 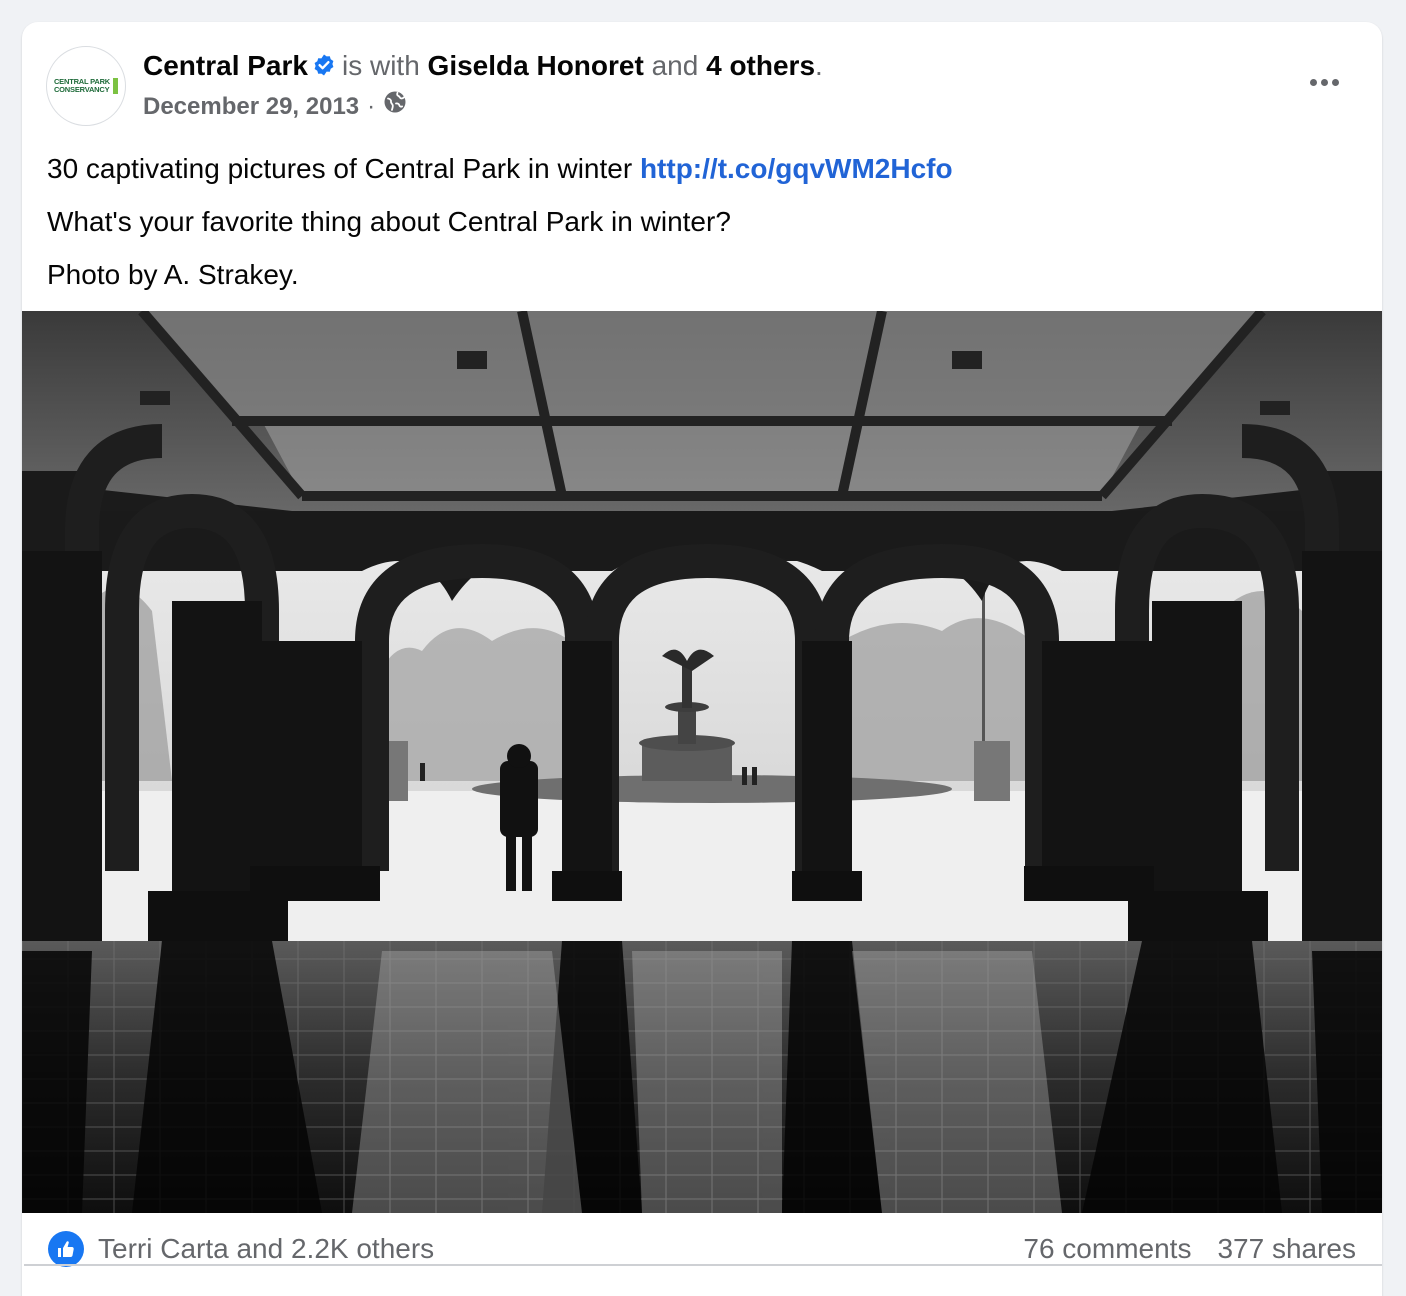 I want to click on globe-icon, so click(x=395, y=106).